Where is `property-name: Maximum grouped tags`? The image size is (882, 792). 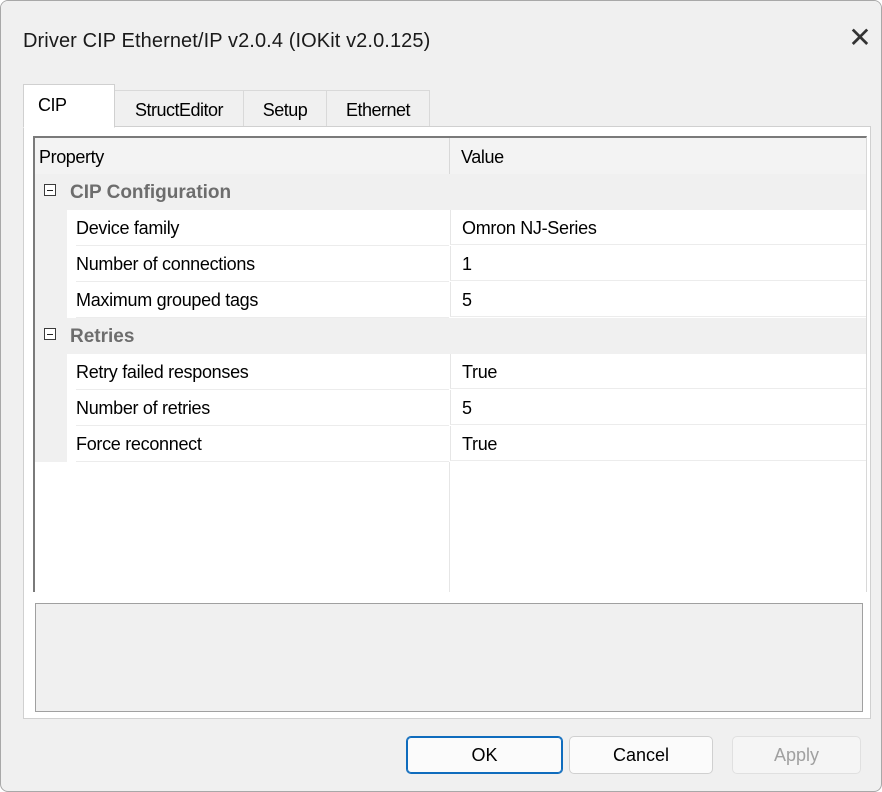
property-name: Maximum grouped tags is located at coordinates (262, 300).